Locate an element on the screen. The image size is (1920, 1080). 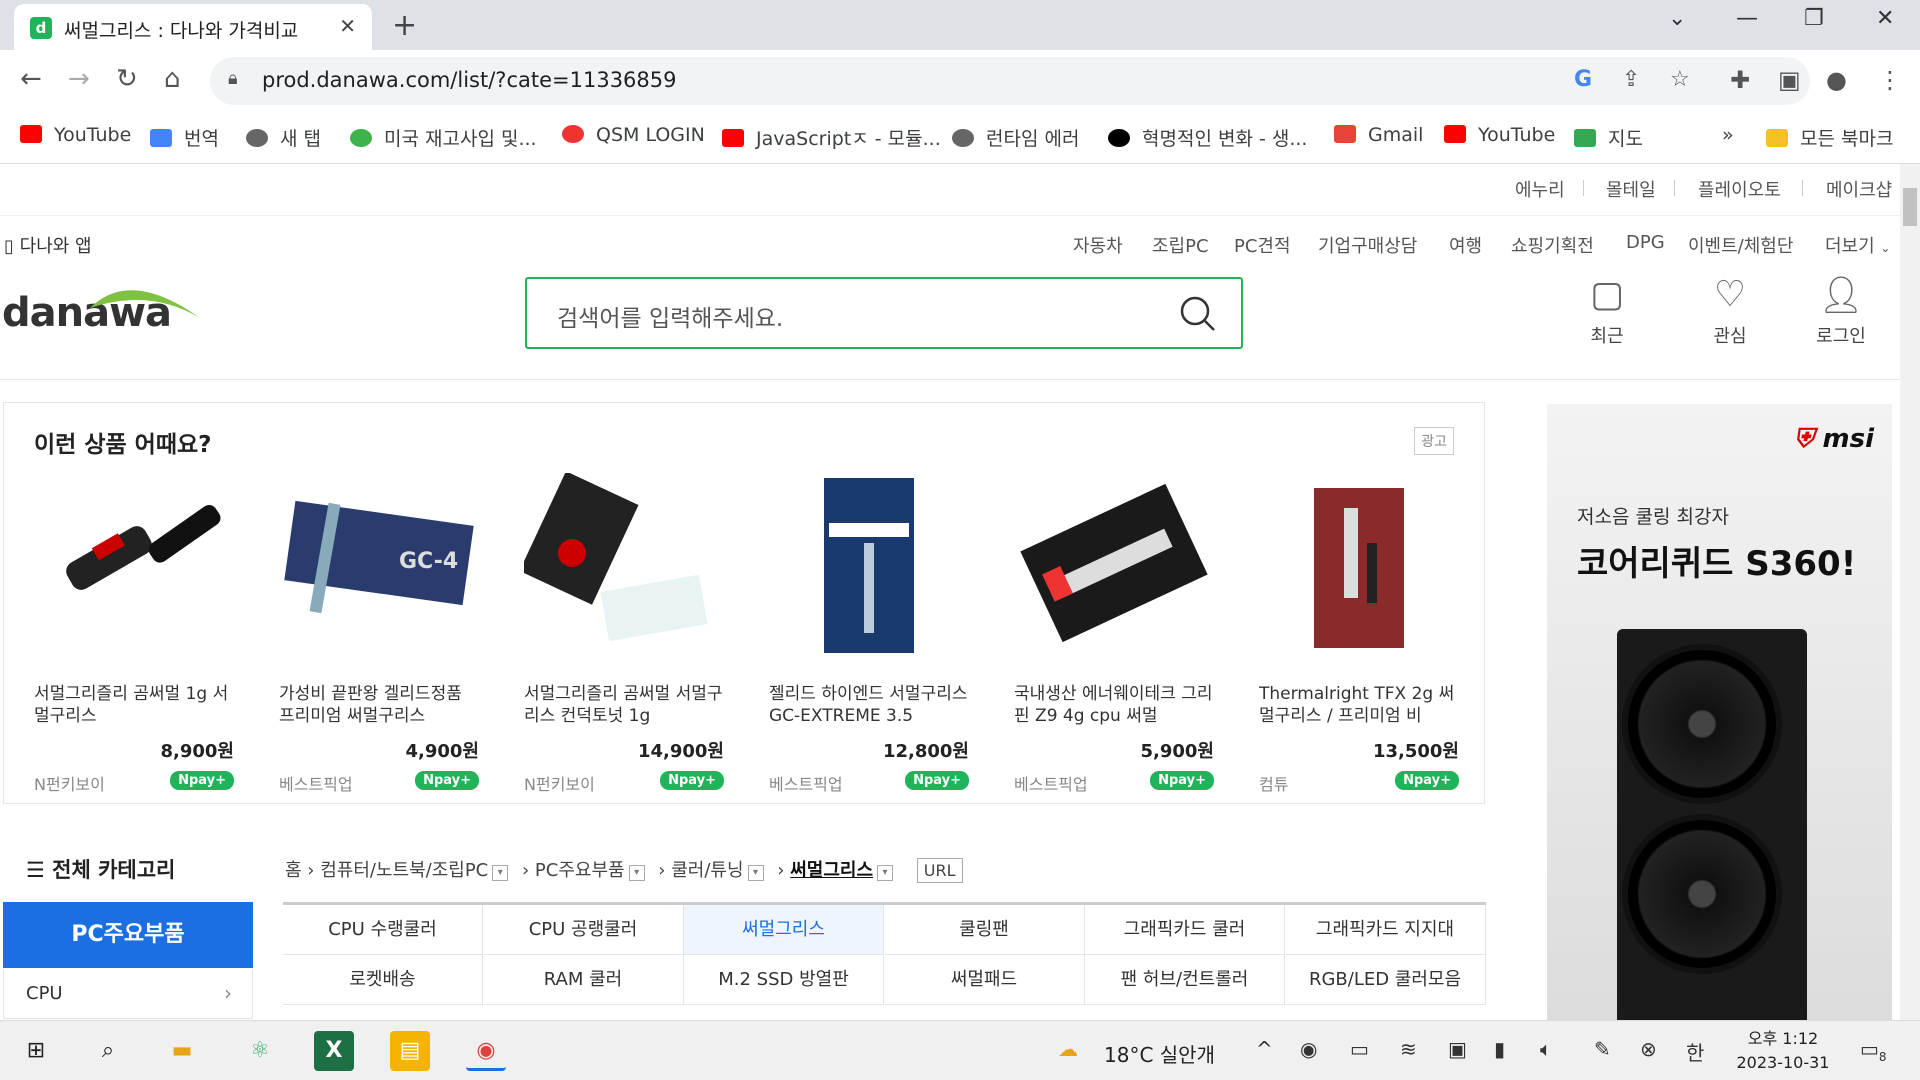
recent-button: ▢ 최근 is located at coordinates (1607, 311).